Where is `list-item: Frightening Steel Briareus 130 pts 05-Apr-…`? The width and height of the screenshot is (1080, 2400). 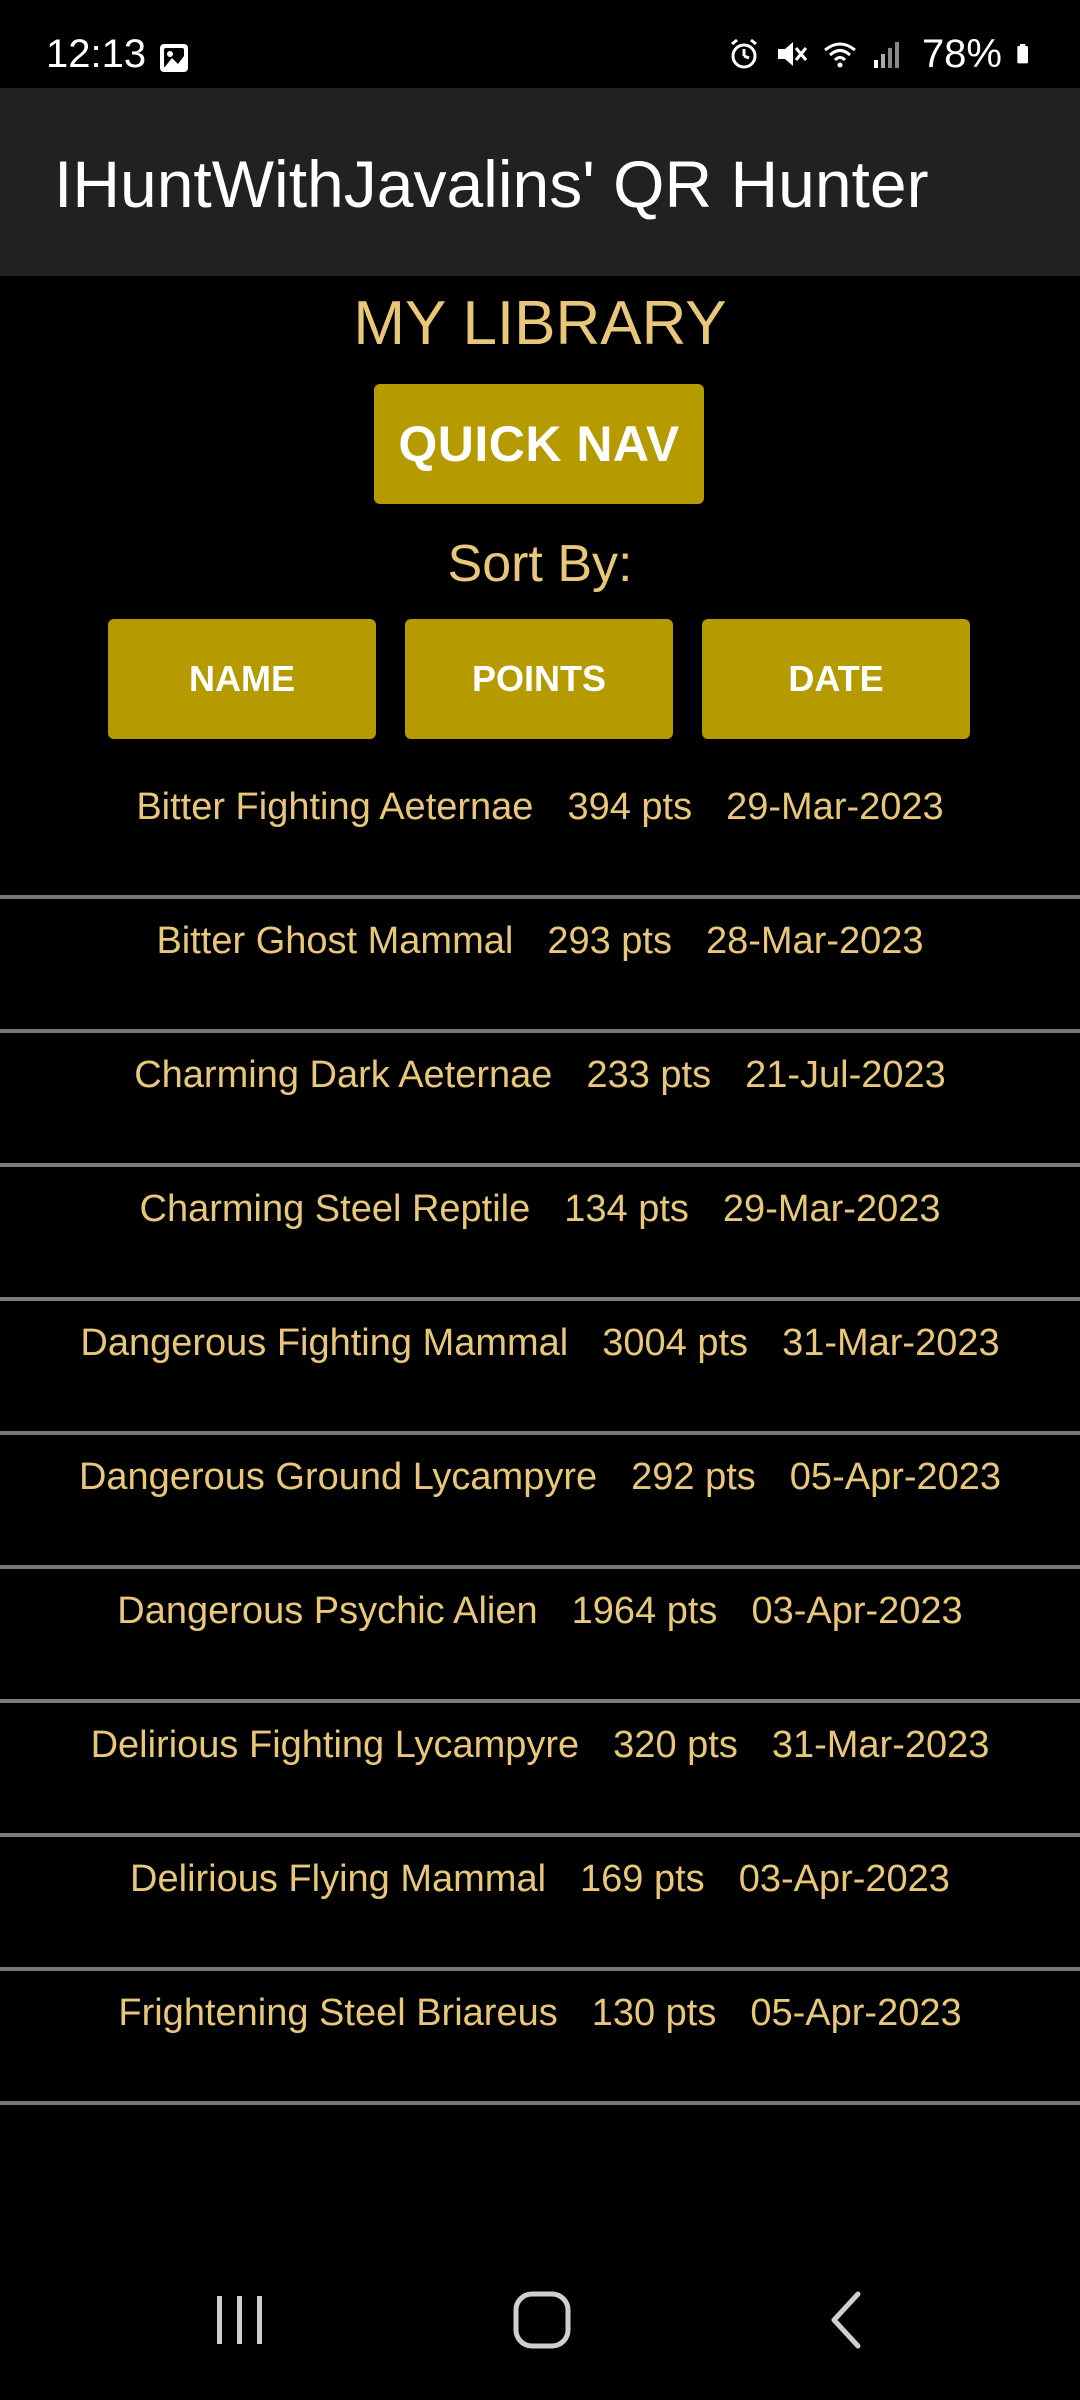
list-item: Frightening Steel Briareus 130 pts 05-Apr-… is located at coordinates (540, 2038).